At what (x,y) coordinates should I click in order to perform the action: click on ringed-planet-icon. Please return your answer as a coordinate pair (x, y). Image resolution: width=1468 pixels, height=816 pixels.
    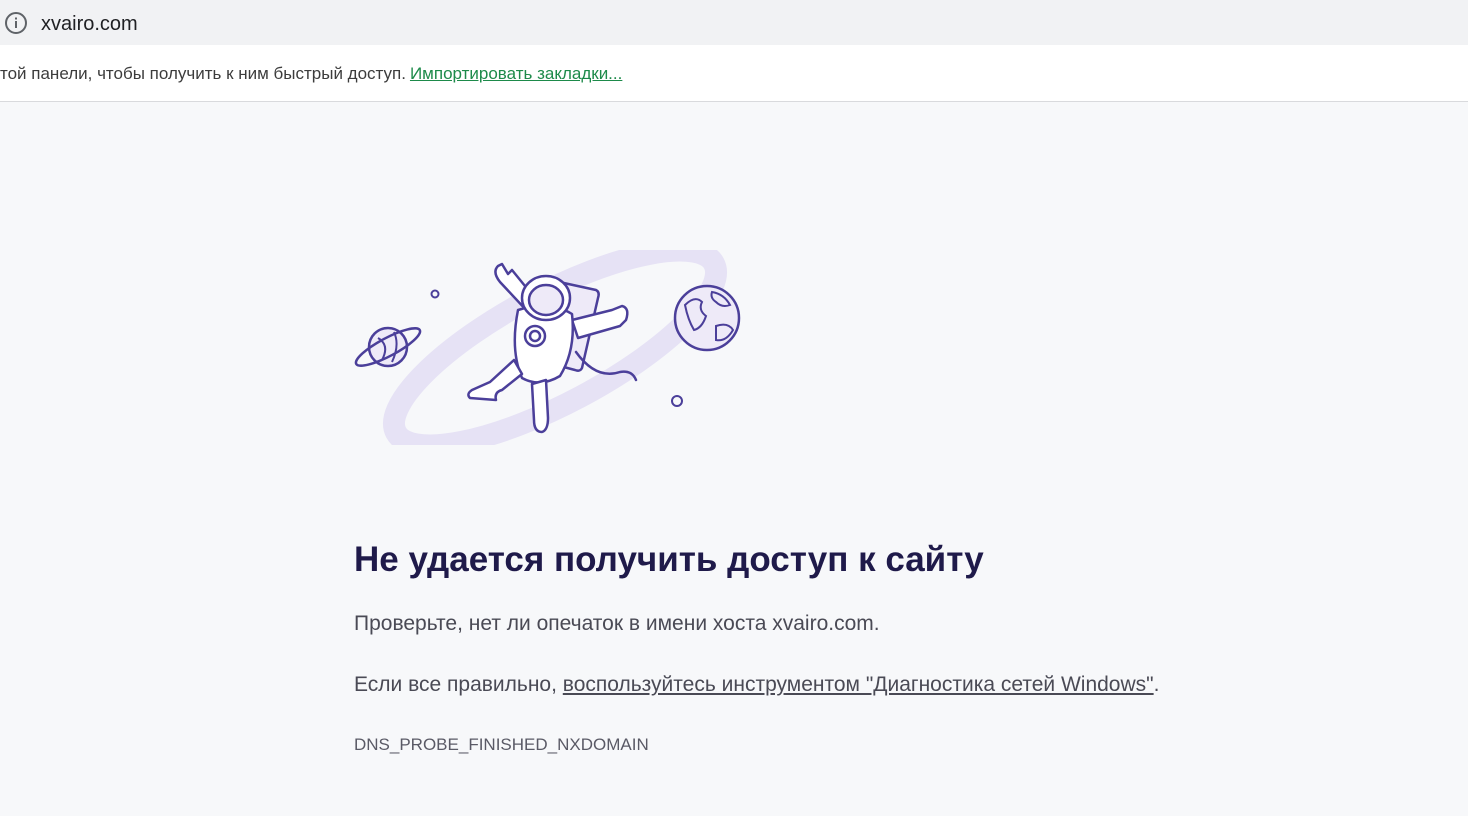
    Looking at the image, I should click on (388, 347).